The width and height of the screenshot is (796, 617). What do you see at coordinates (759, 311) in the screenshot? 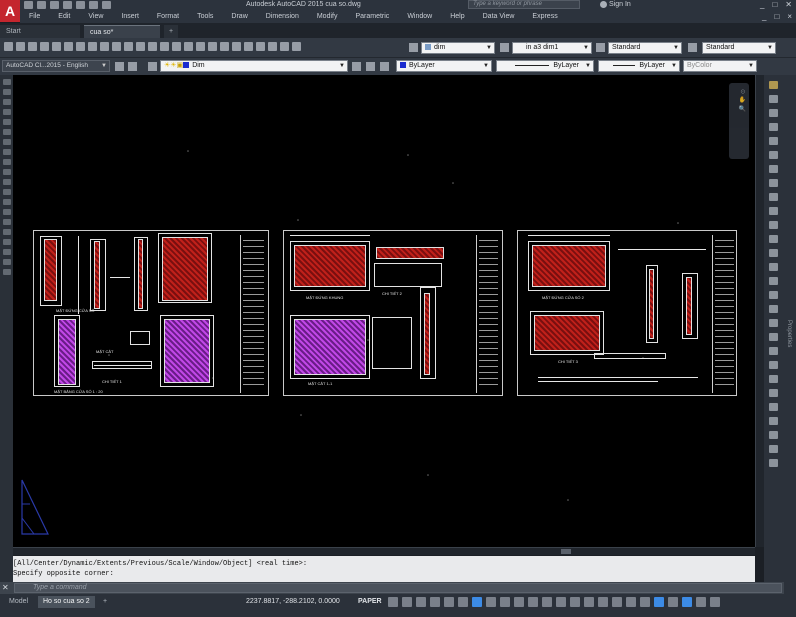
I see `vertical-scrollbar` at bounding box center [759, 311].